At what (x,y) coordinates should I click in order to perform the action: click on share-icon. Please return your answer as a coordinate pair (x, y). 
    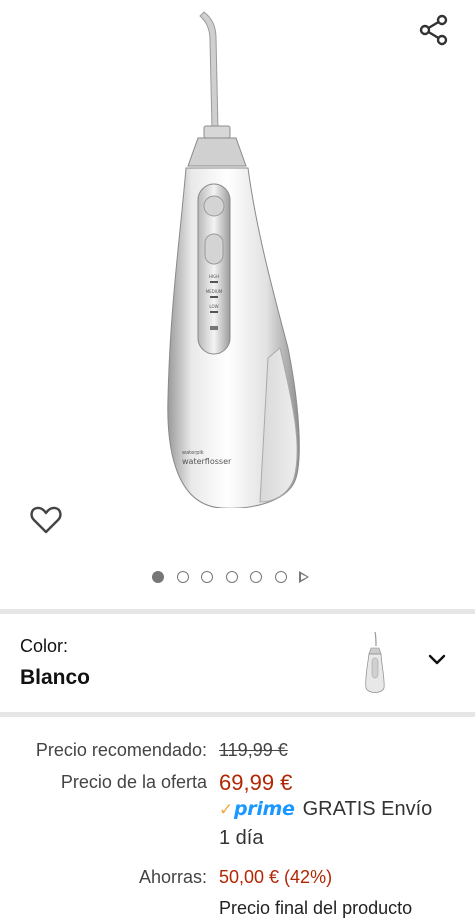
    Looking at the image, I should click on (433, 30).